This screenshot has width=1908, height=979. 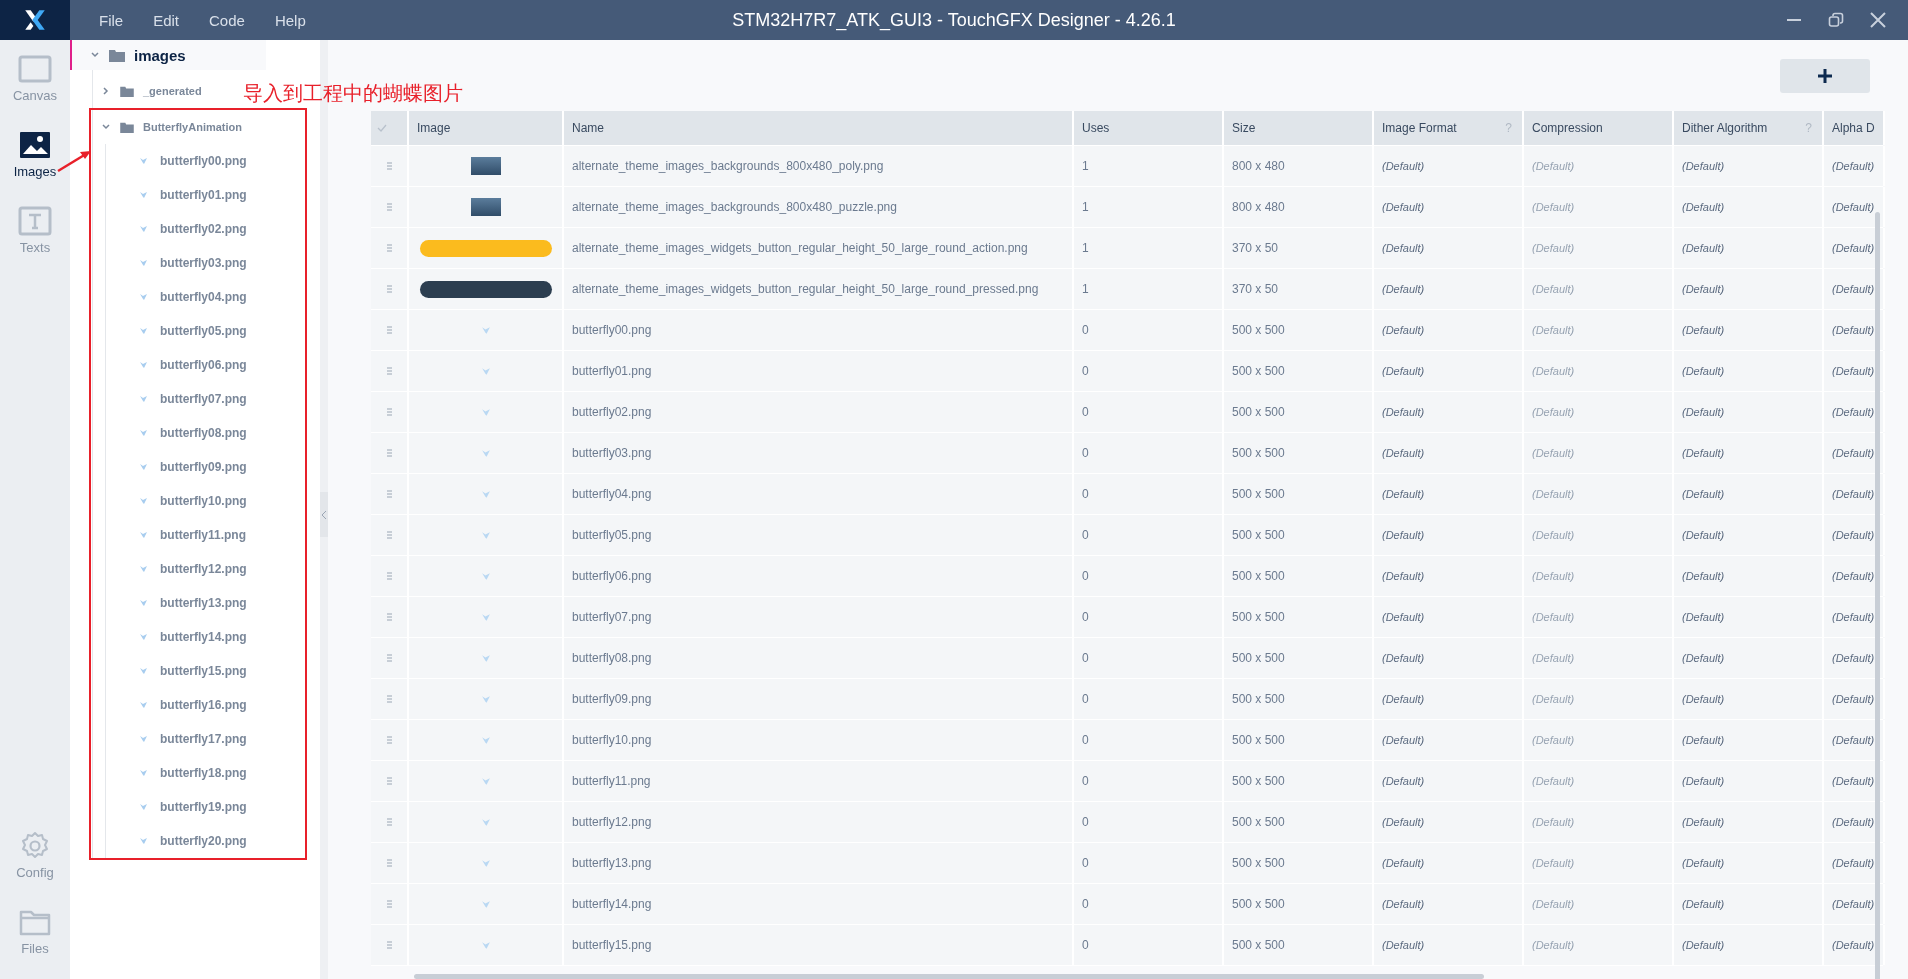 What do you see at coordinates (1258, 207) in the screenshot?
I see `table-cell: 800 x 480` at bounding box center [1258, 207].